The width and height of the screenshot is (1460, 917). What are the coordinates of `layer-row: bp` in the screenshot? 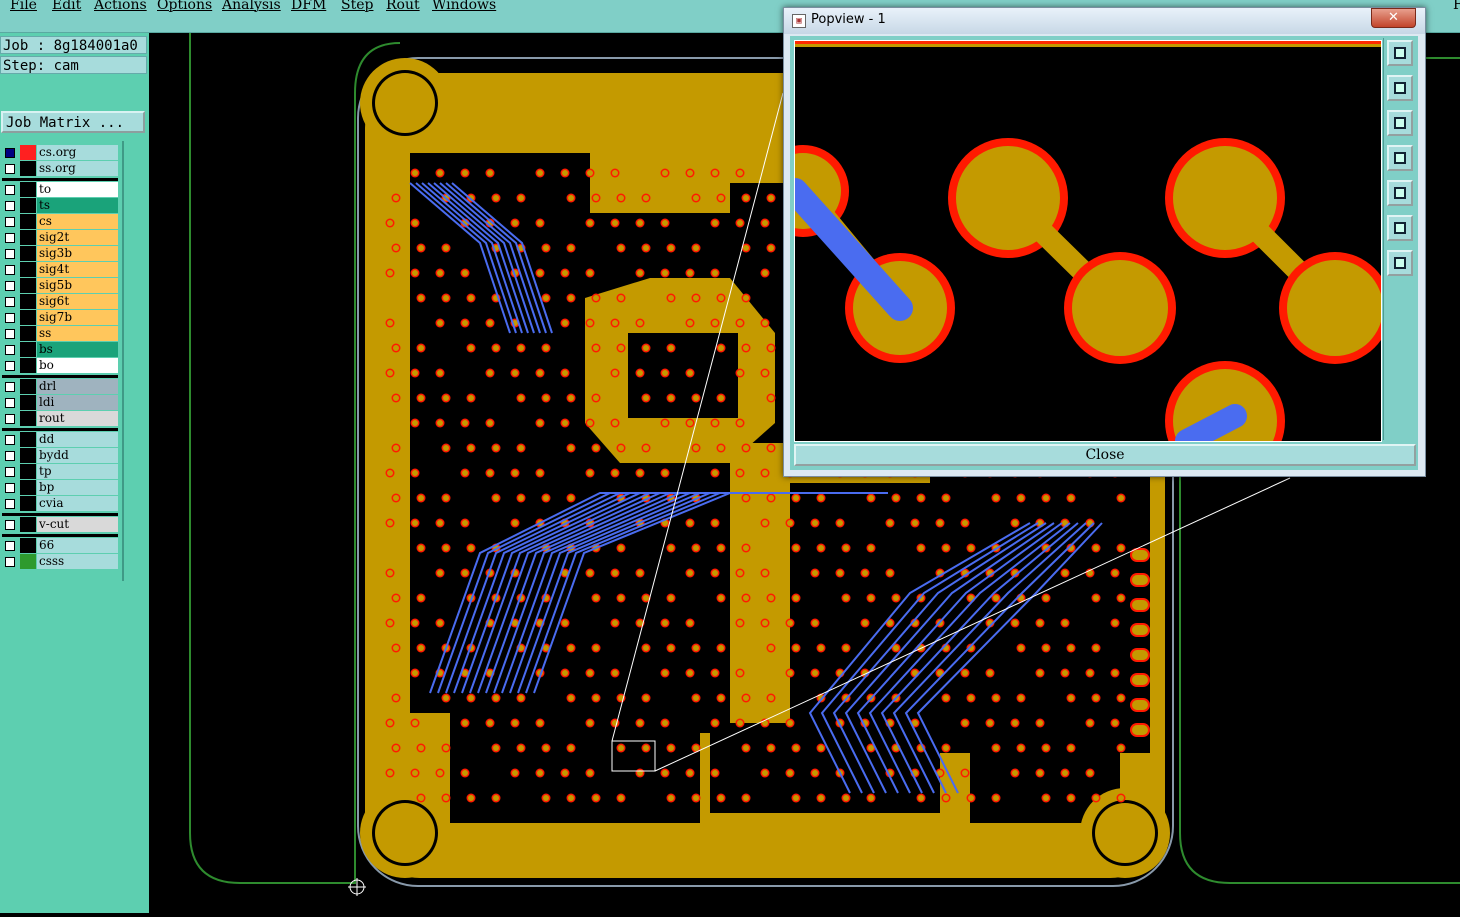 It's located at (60, 487).